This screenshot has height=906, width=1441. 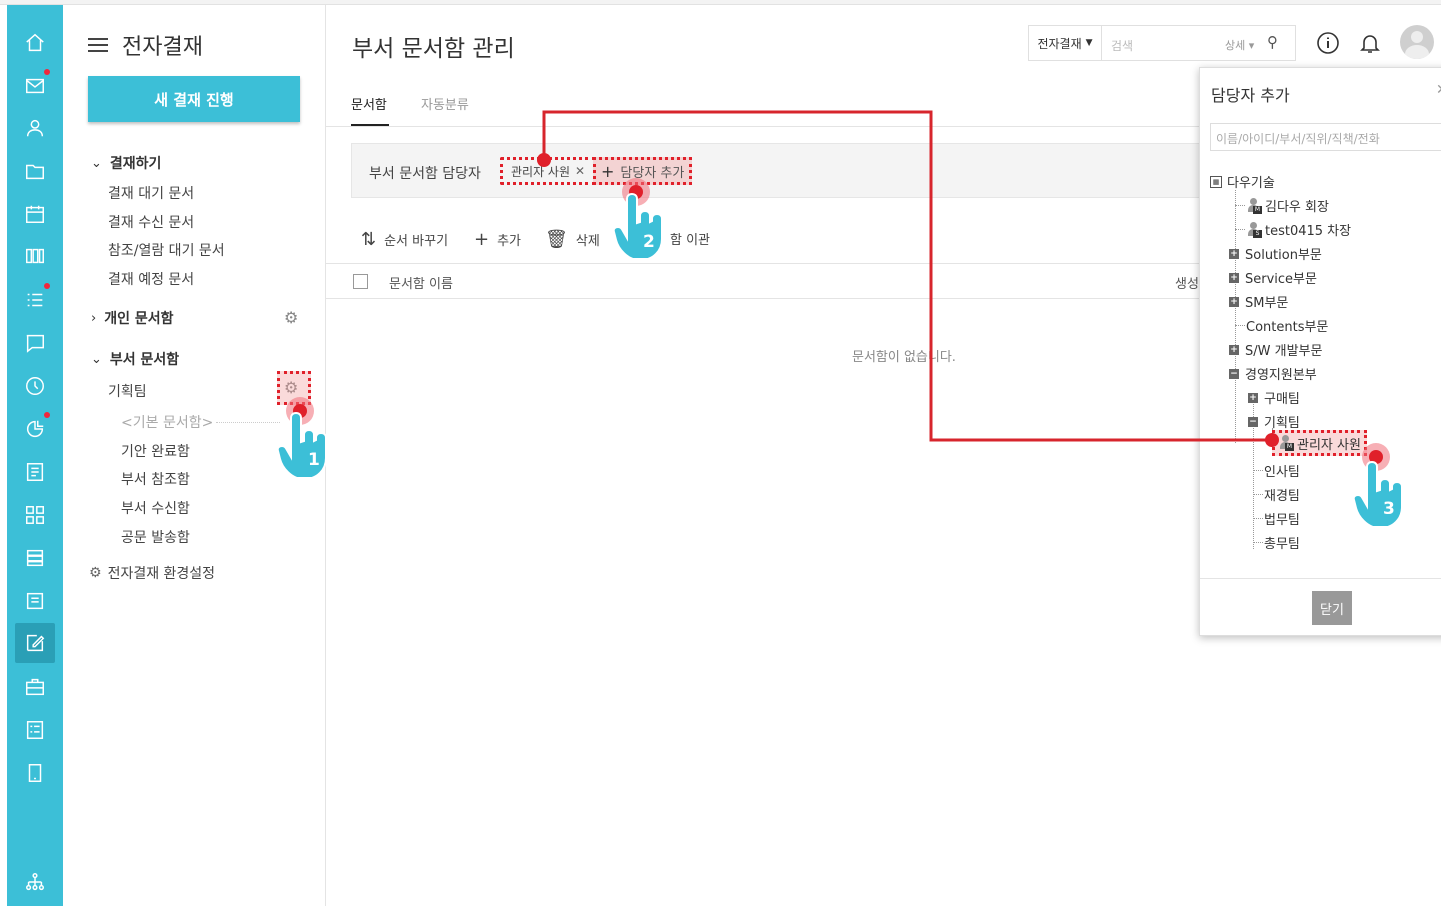 I want to click on transfer-button: 함 이관, so click(x=690, y=238).